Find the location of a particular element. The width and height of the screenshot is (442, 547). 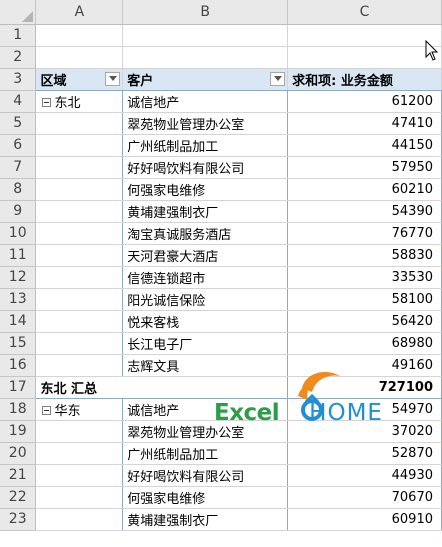

customer-cell: 诚信地产 is located at coordinates (205, 101).